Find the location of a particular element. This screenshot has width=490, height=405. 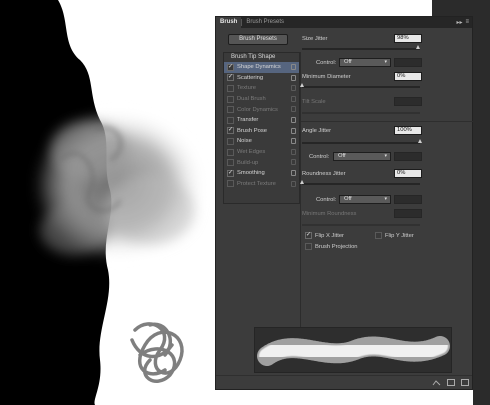

noise-checkbox is located at coordinates (230, 141).